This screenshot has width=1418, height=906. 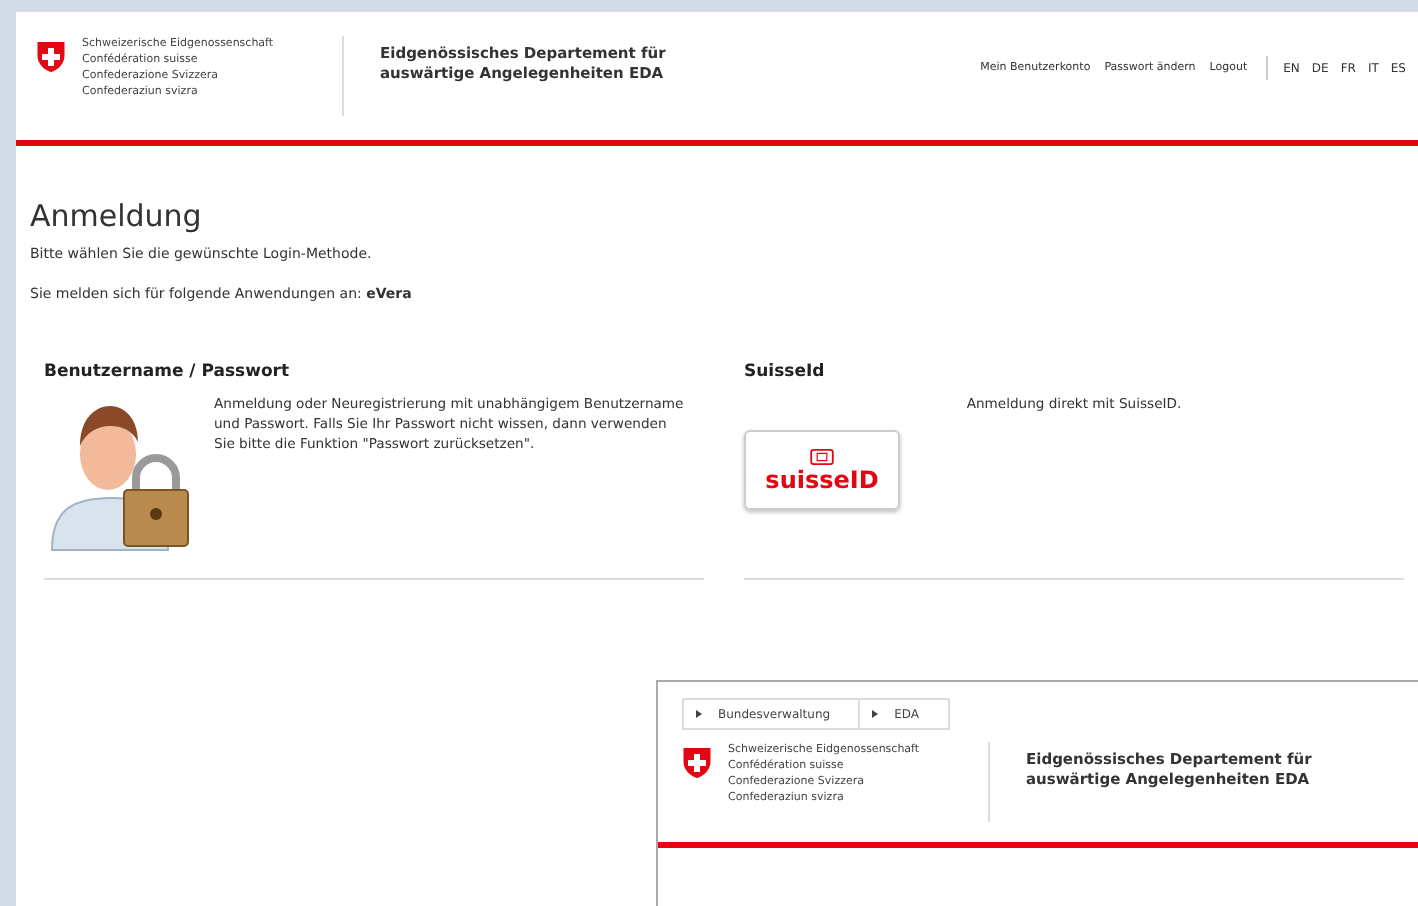 What do you see at coordinates (168, 372) in the screenshot?
I see `method-heading: Benutzername / Passwort` at bounding box center [168, 372].